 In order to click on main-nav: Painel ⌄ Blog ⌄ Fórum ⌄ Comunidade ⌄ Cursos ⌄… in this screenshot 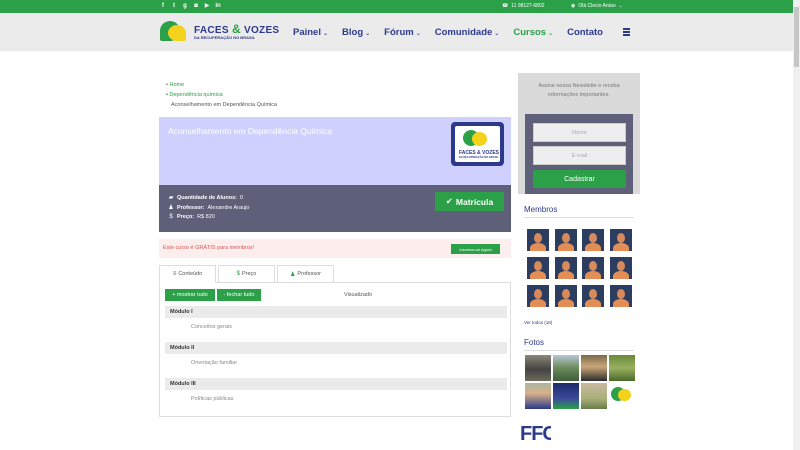, I will do `click(455, 32)`.